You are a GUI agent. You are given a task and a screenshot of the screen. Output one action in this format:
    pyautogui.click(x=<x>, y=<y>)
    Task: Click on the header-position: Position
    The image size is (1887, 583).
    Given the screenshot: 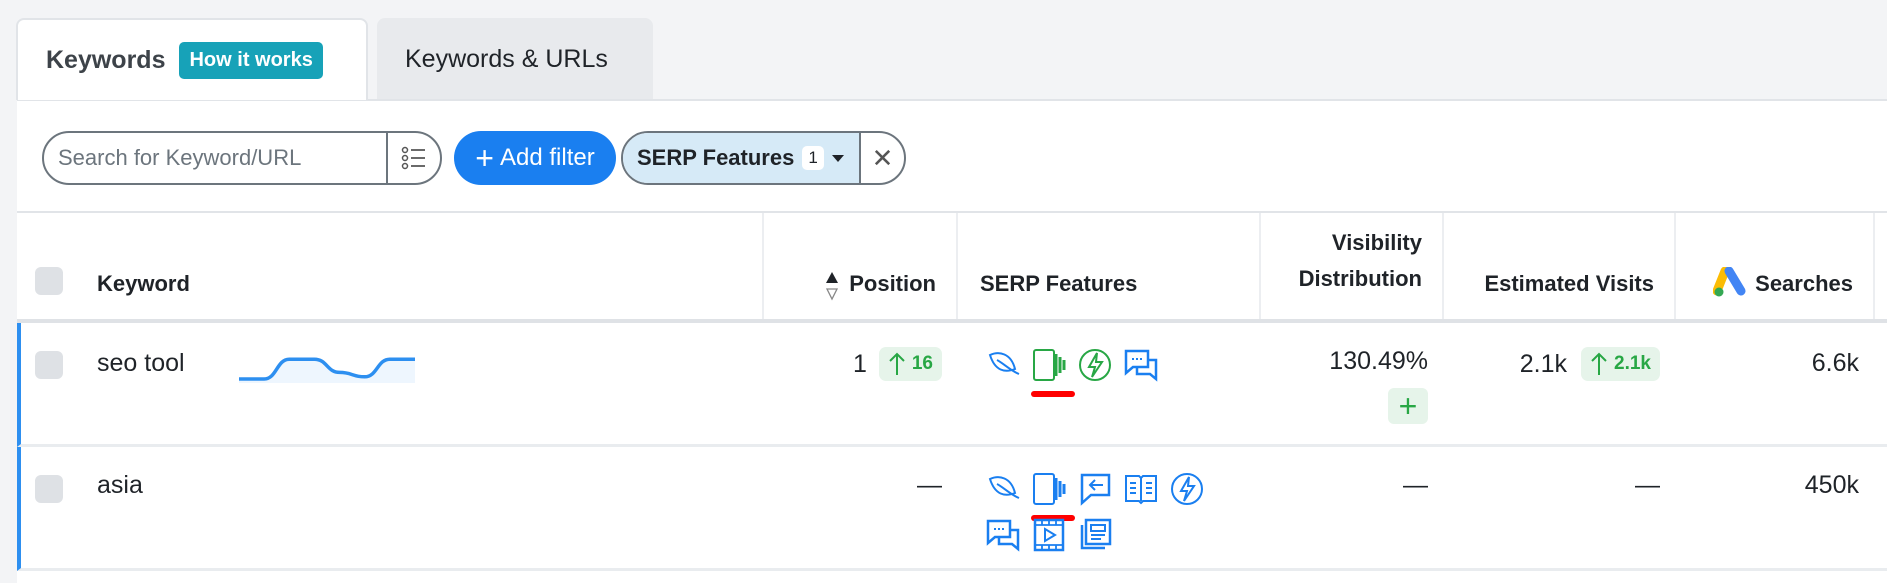 What is the action you would take?
    pyautogui.click(x=861, y=266)
    